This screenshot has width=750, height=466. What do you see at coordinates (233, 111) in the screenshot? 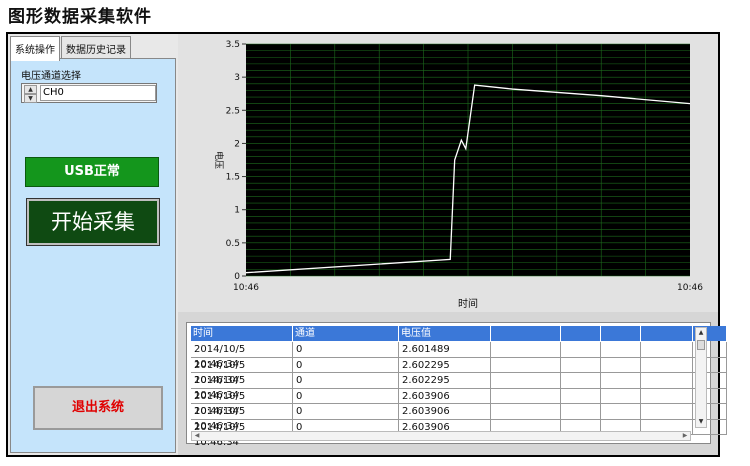
I see `y-tick-label: 2.5` at bounding box center [233, 111].